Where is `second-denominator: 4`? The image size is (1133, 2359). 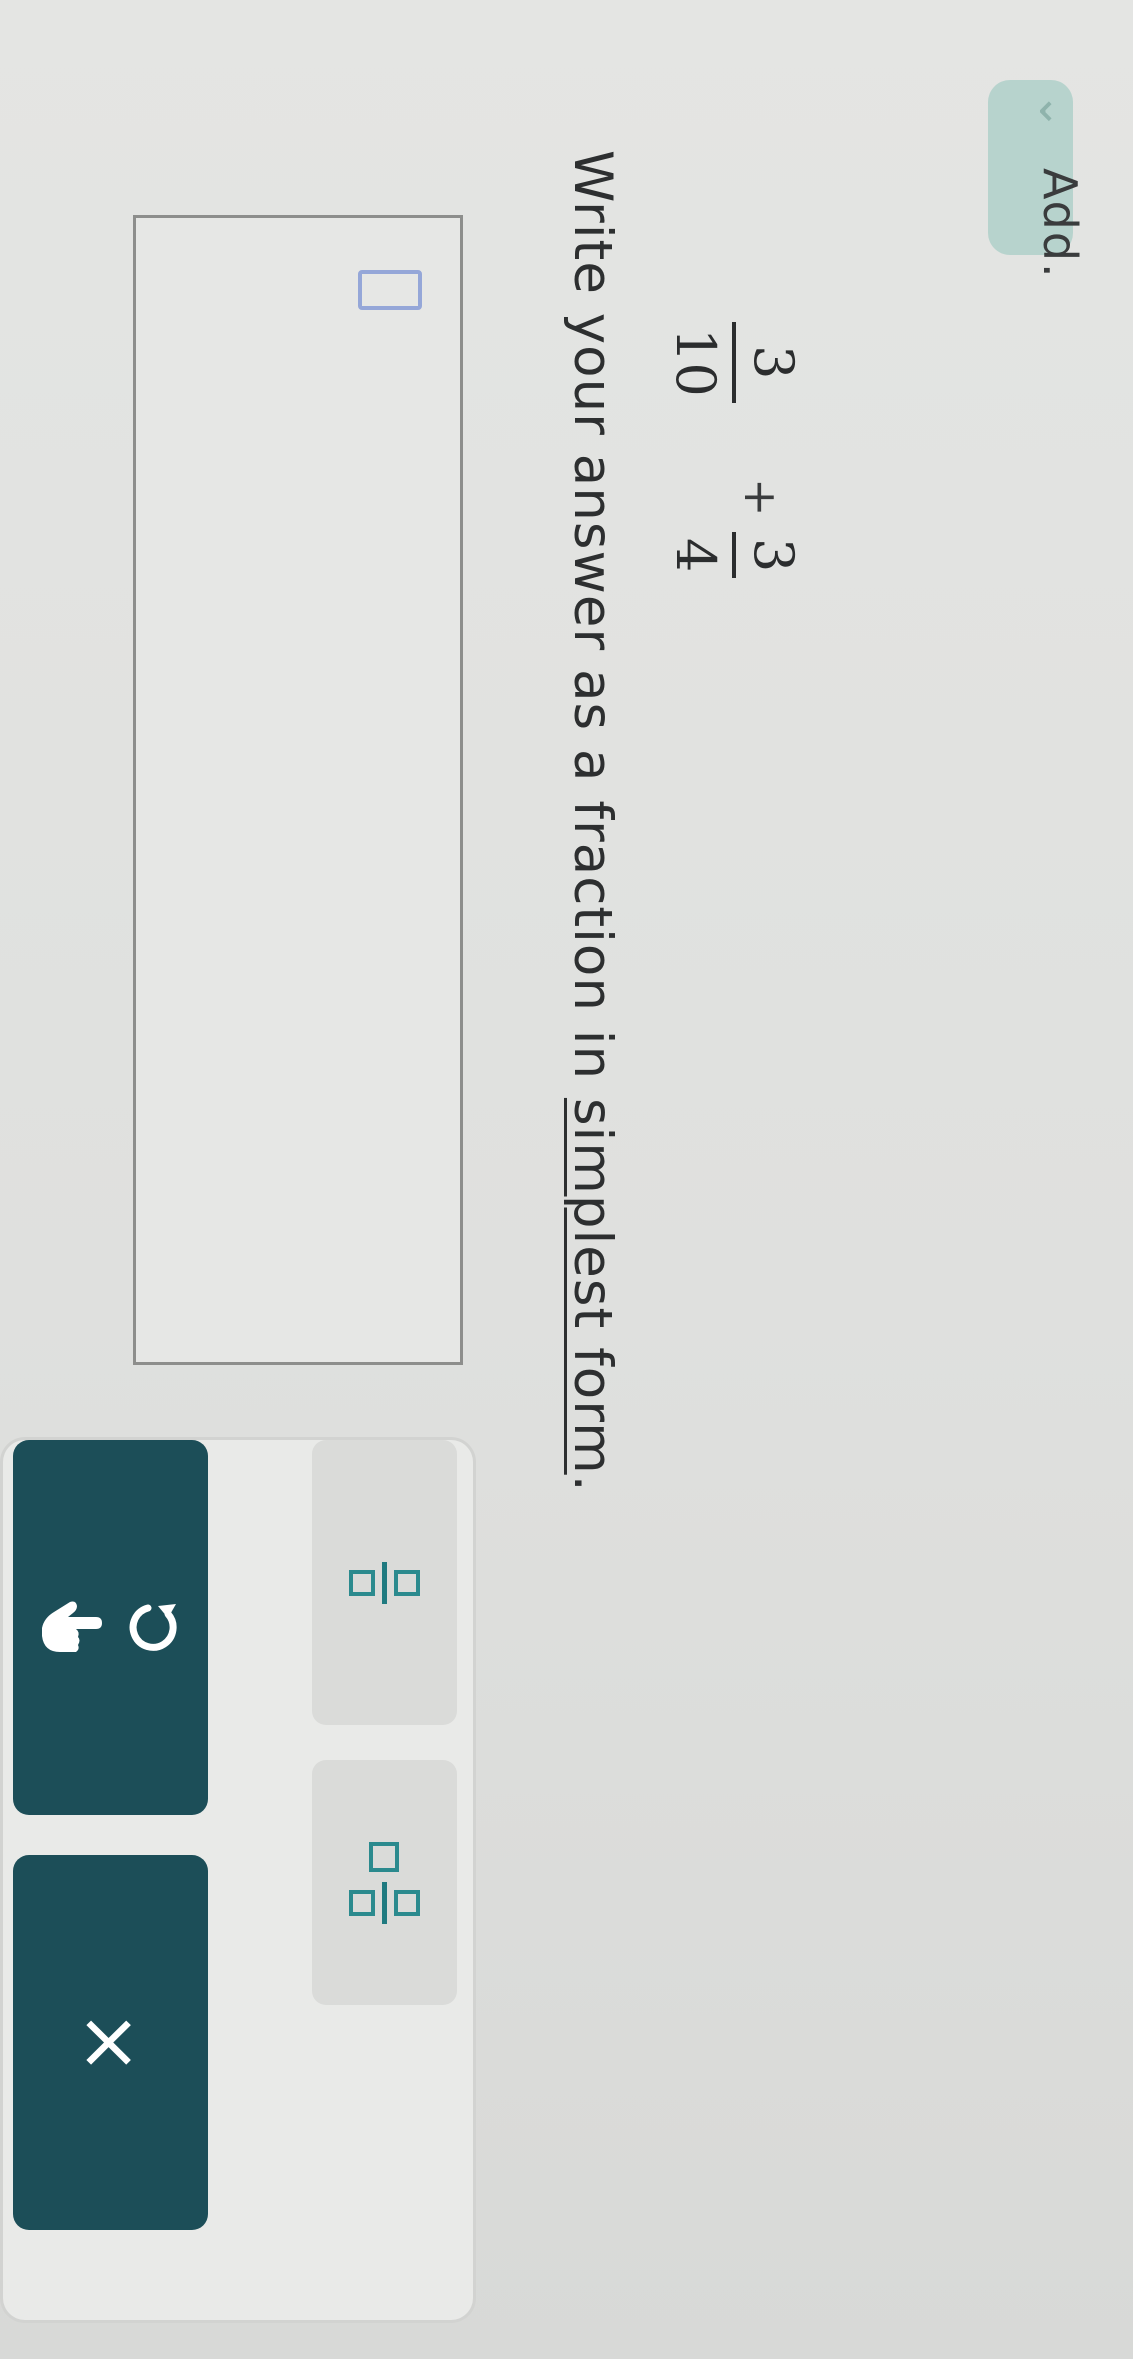
second-denominator: 4 is located at coordinates (695, 555).